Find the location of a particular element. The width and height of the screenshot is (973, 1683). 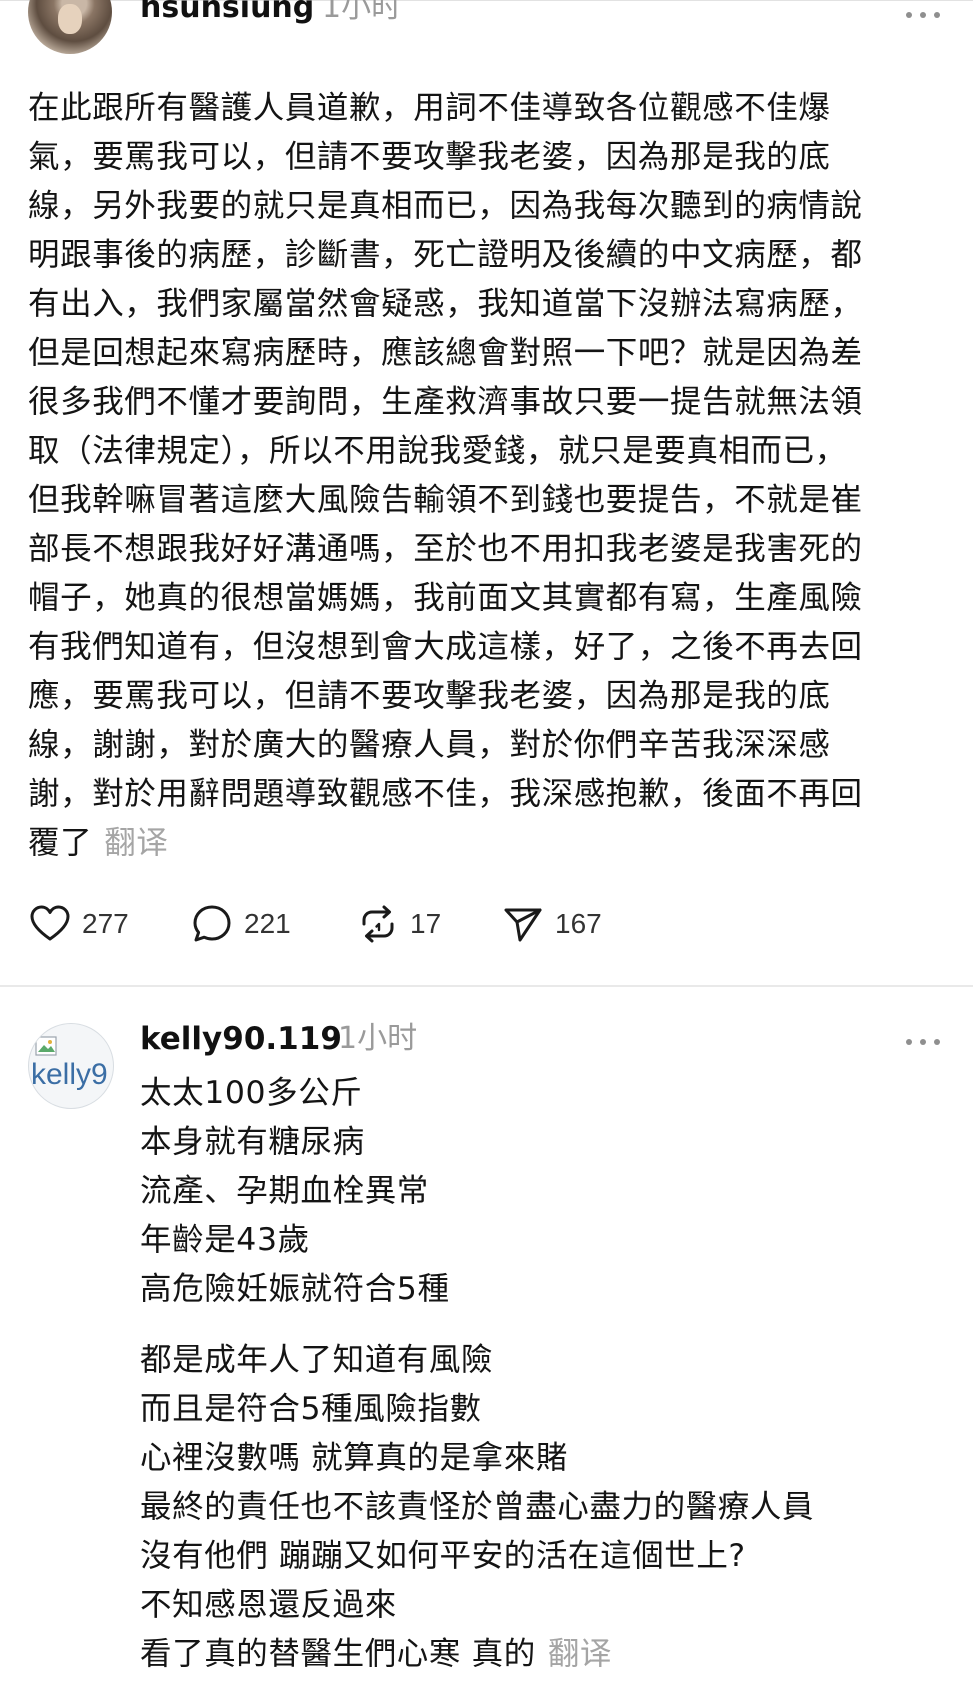

post-username: kelly90.119 is located at coordinates (241, 1039).